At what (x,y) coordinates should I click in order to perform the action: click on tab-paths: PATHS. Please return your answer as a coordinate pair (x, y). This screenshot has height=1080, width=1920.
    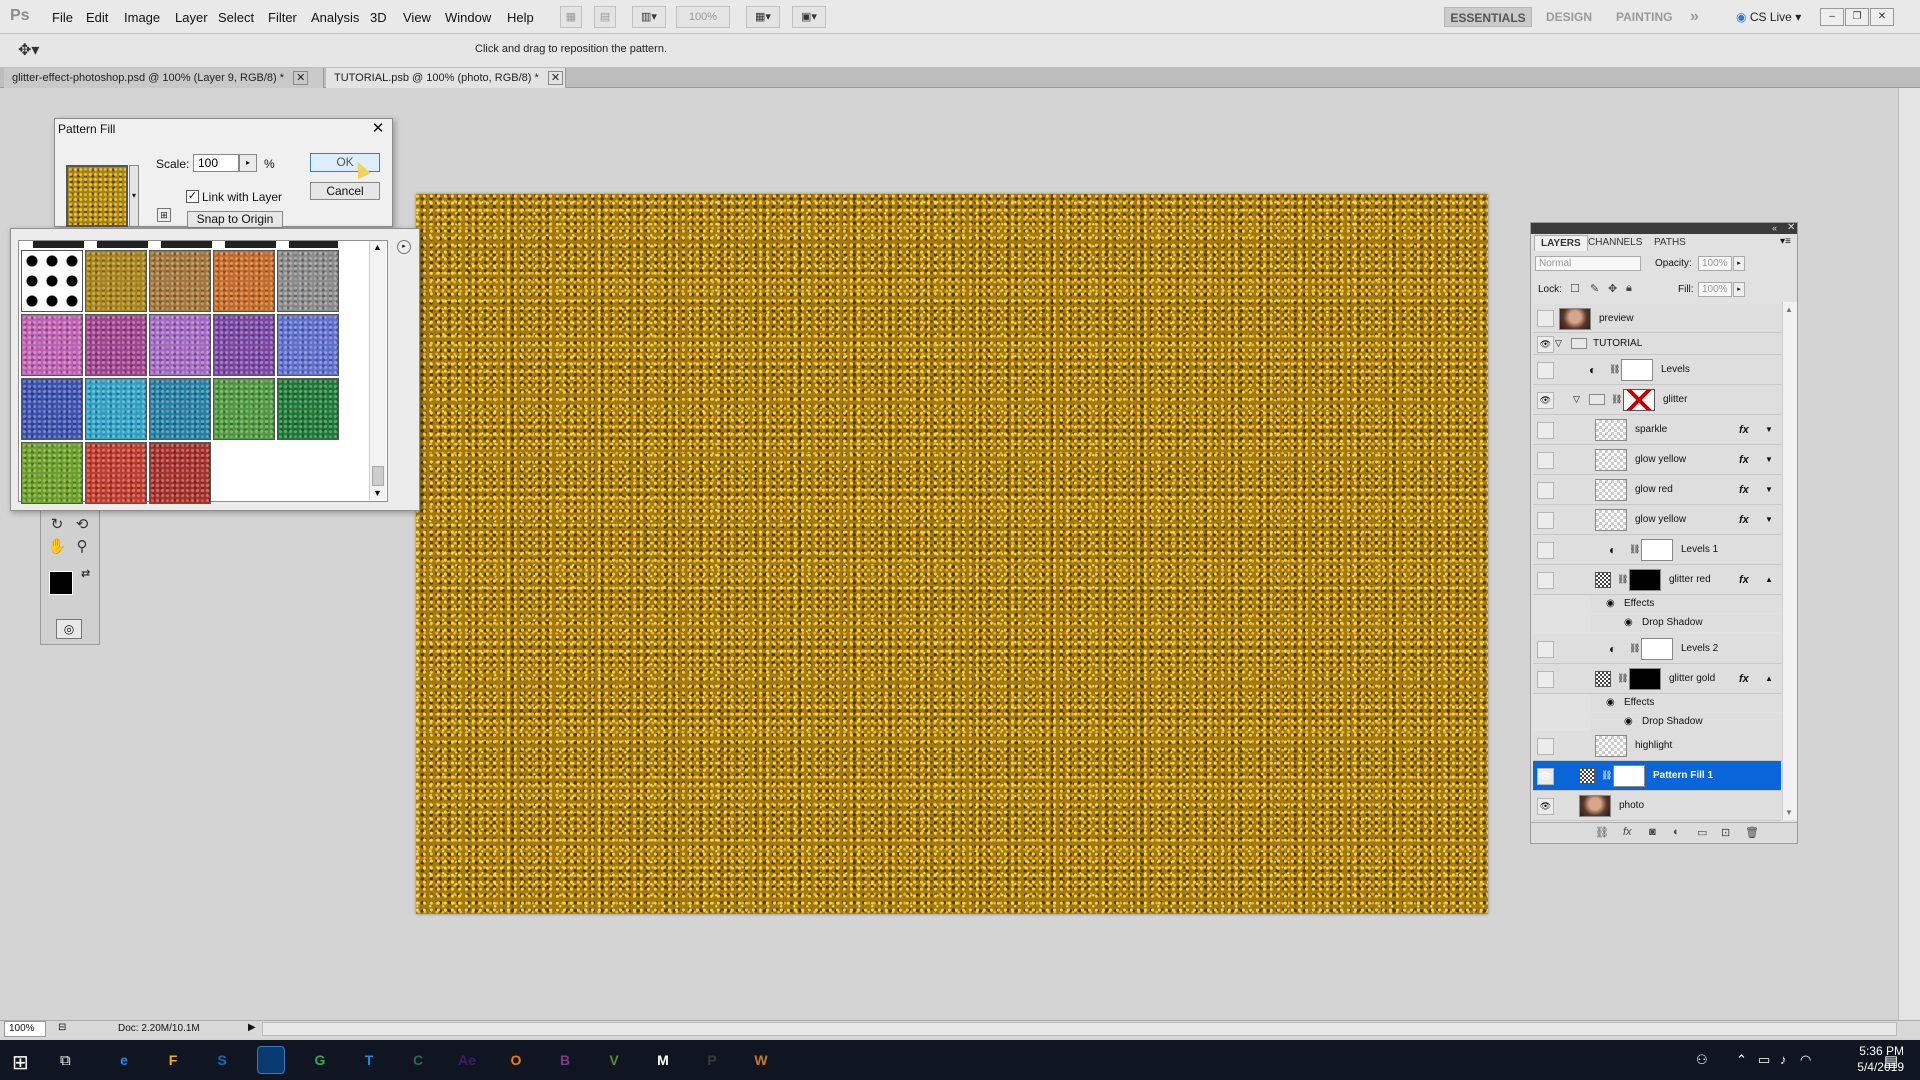
    Looking at the image, I should click on (1670, 243).